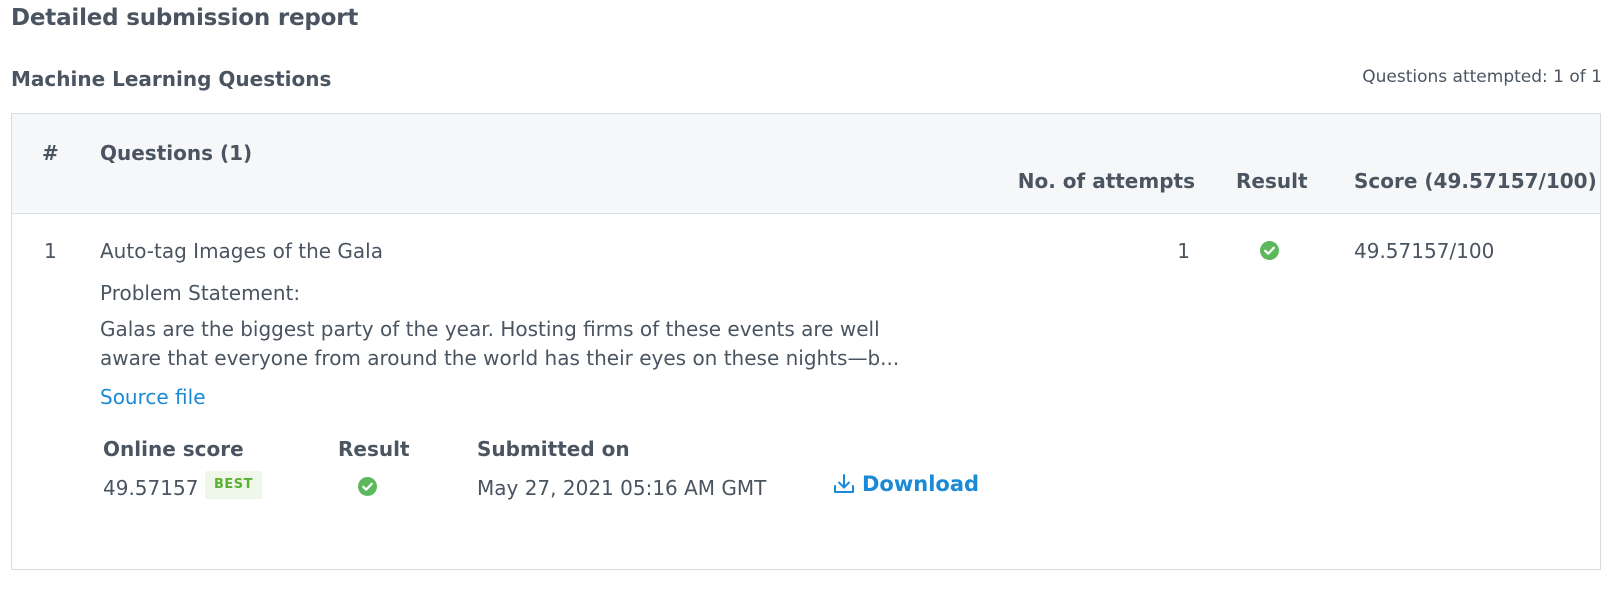 The image size is (1612, 592). I want to click on source-file-link: Source file, so click(153, 397).